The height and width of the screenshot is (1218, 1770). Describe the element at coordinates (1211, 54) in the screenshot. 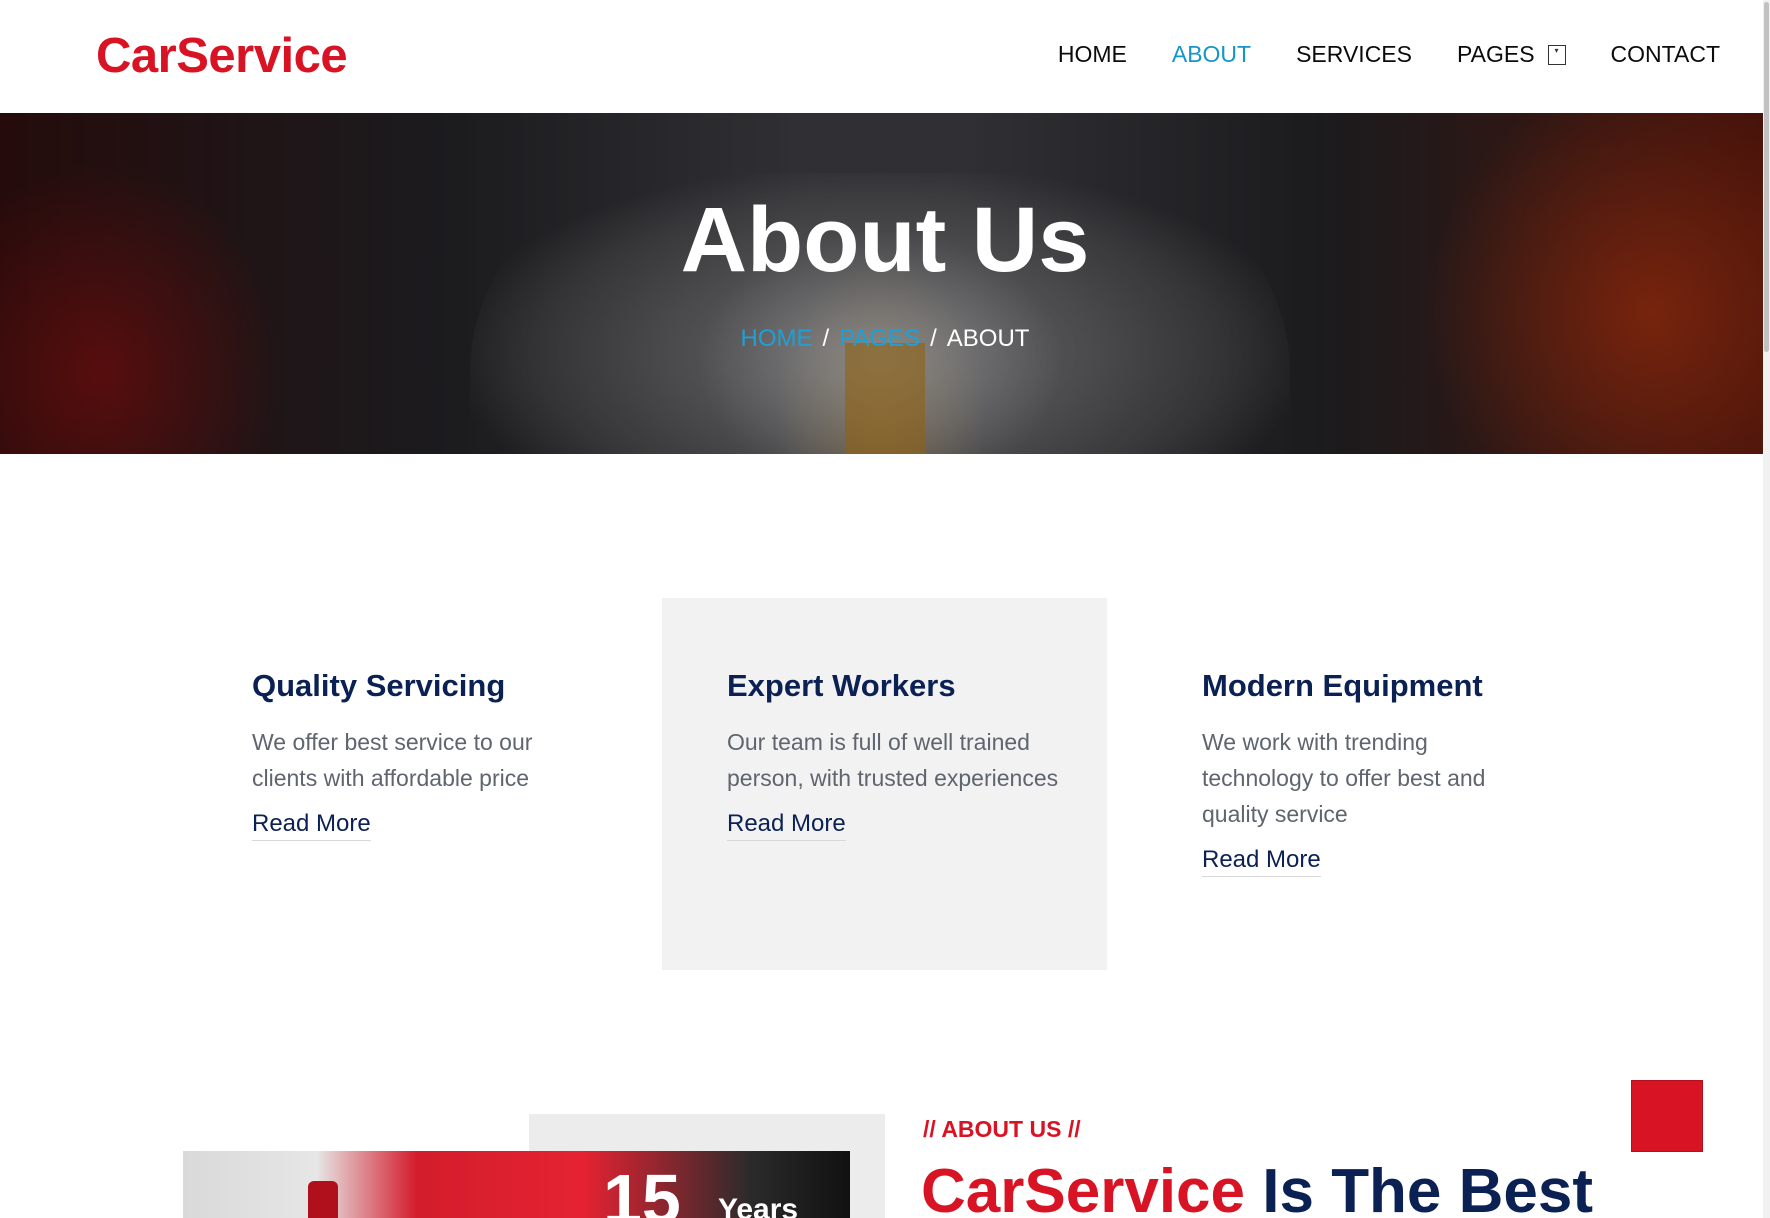

I see `nav-item-about: ABOUT` at that location.